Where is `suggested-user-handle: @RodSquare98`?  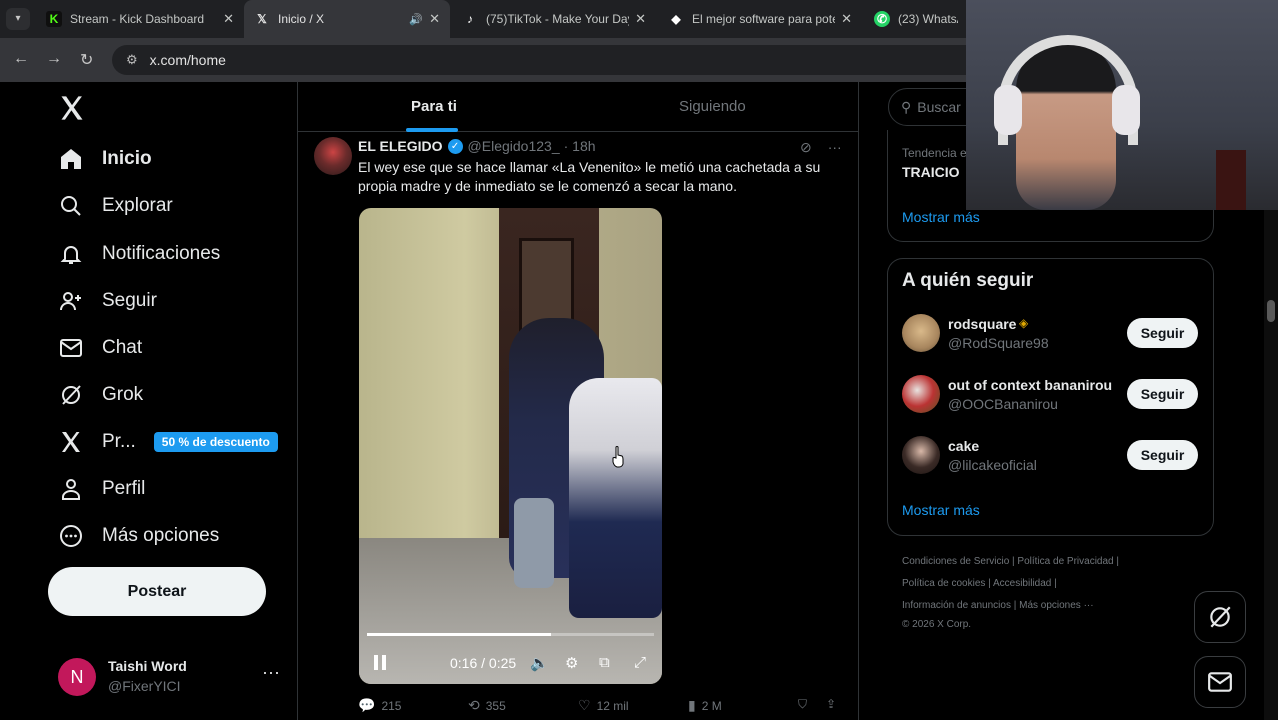 suggested-user-handle: @RodSquare98 is located at coordinates (998, 343).